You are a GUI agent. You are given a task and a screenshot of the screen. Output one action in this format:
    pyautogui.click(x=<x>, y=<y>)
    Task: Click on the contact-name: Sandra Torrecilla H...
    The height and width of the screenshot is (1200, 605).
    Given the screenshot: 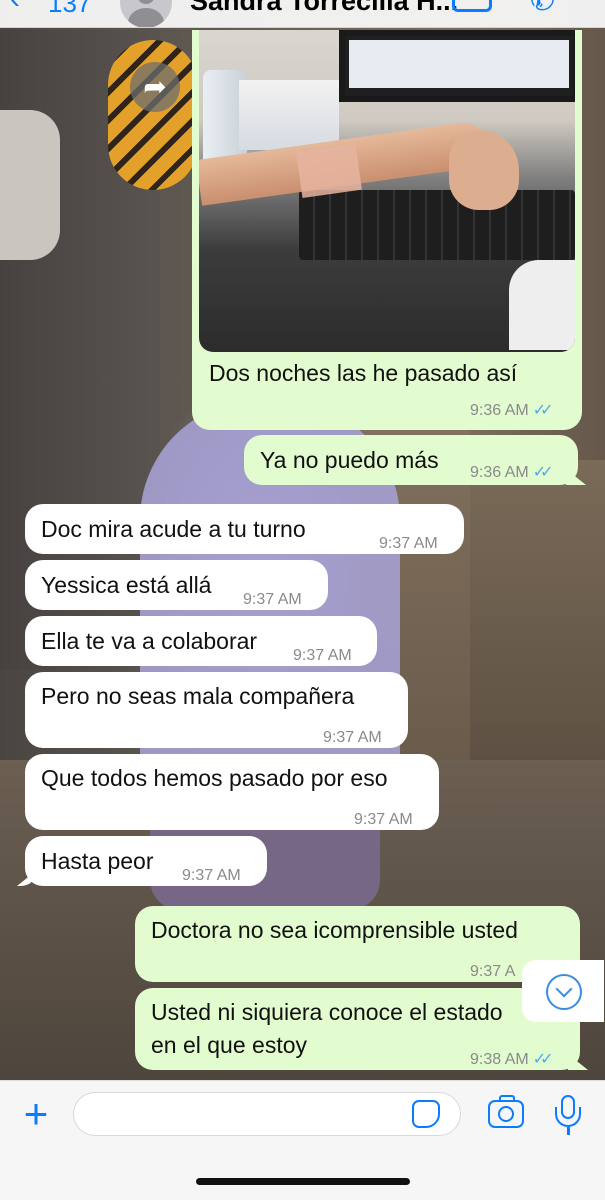 What is the action you would take?
    pyautogui.click(x=324, y=8)
    